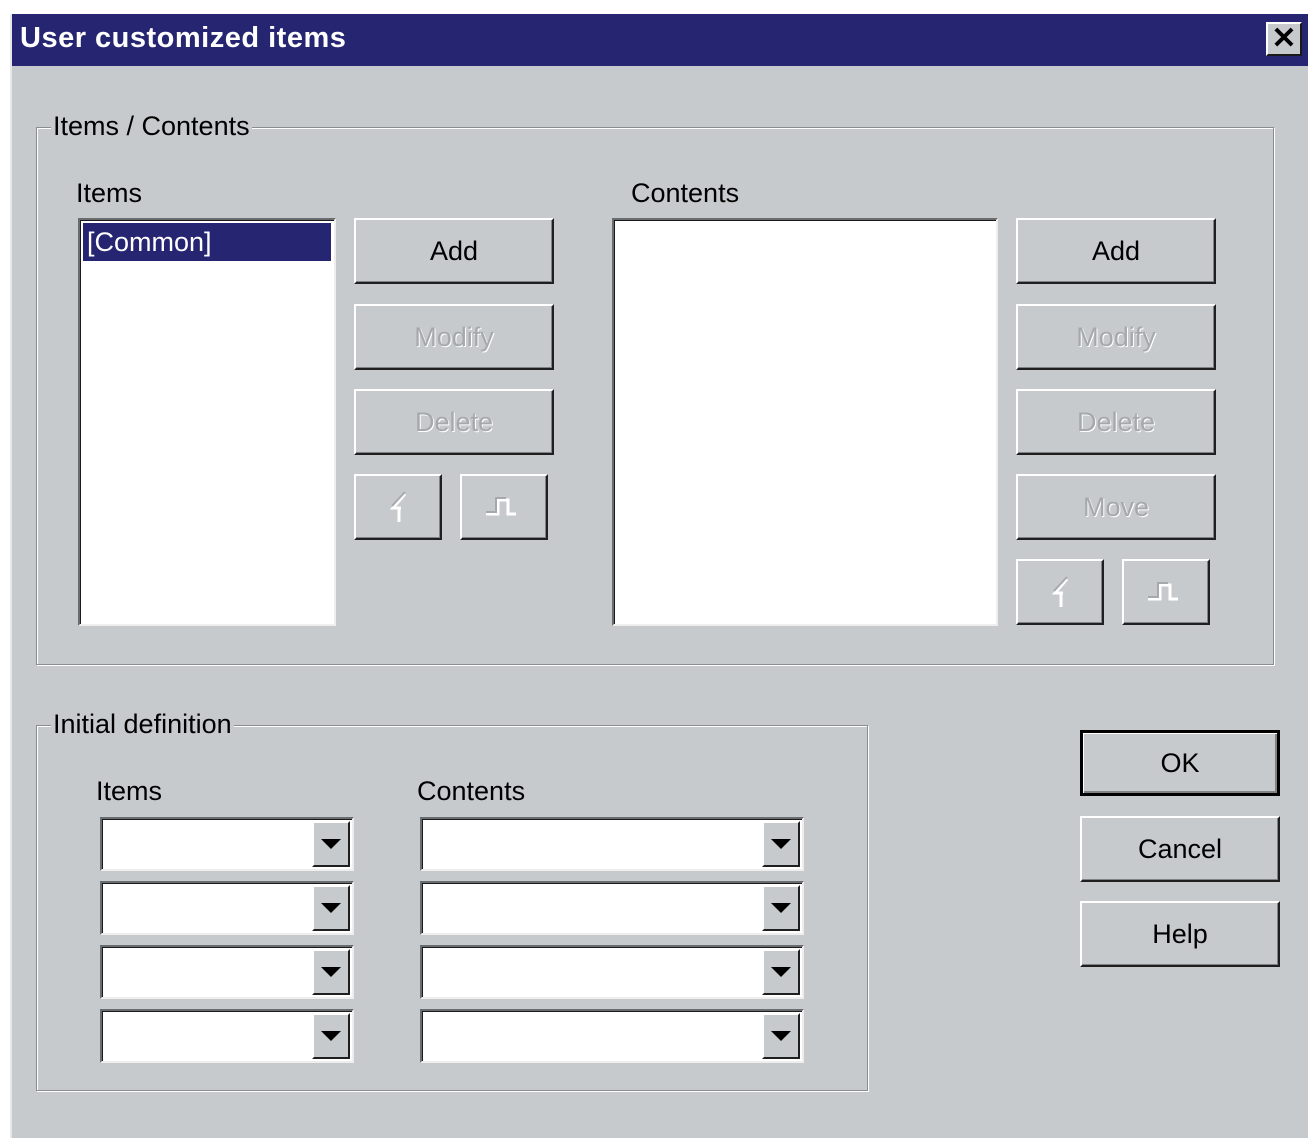  What do you see at coordinates (1180, 934) in the screenshot?
I see `help-button: Help` at bounding box center [1180, 934].